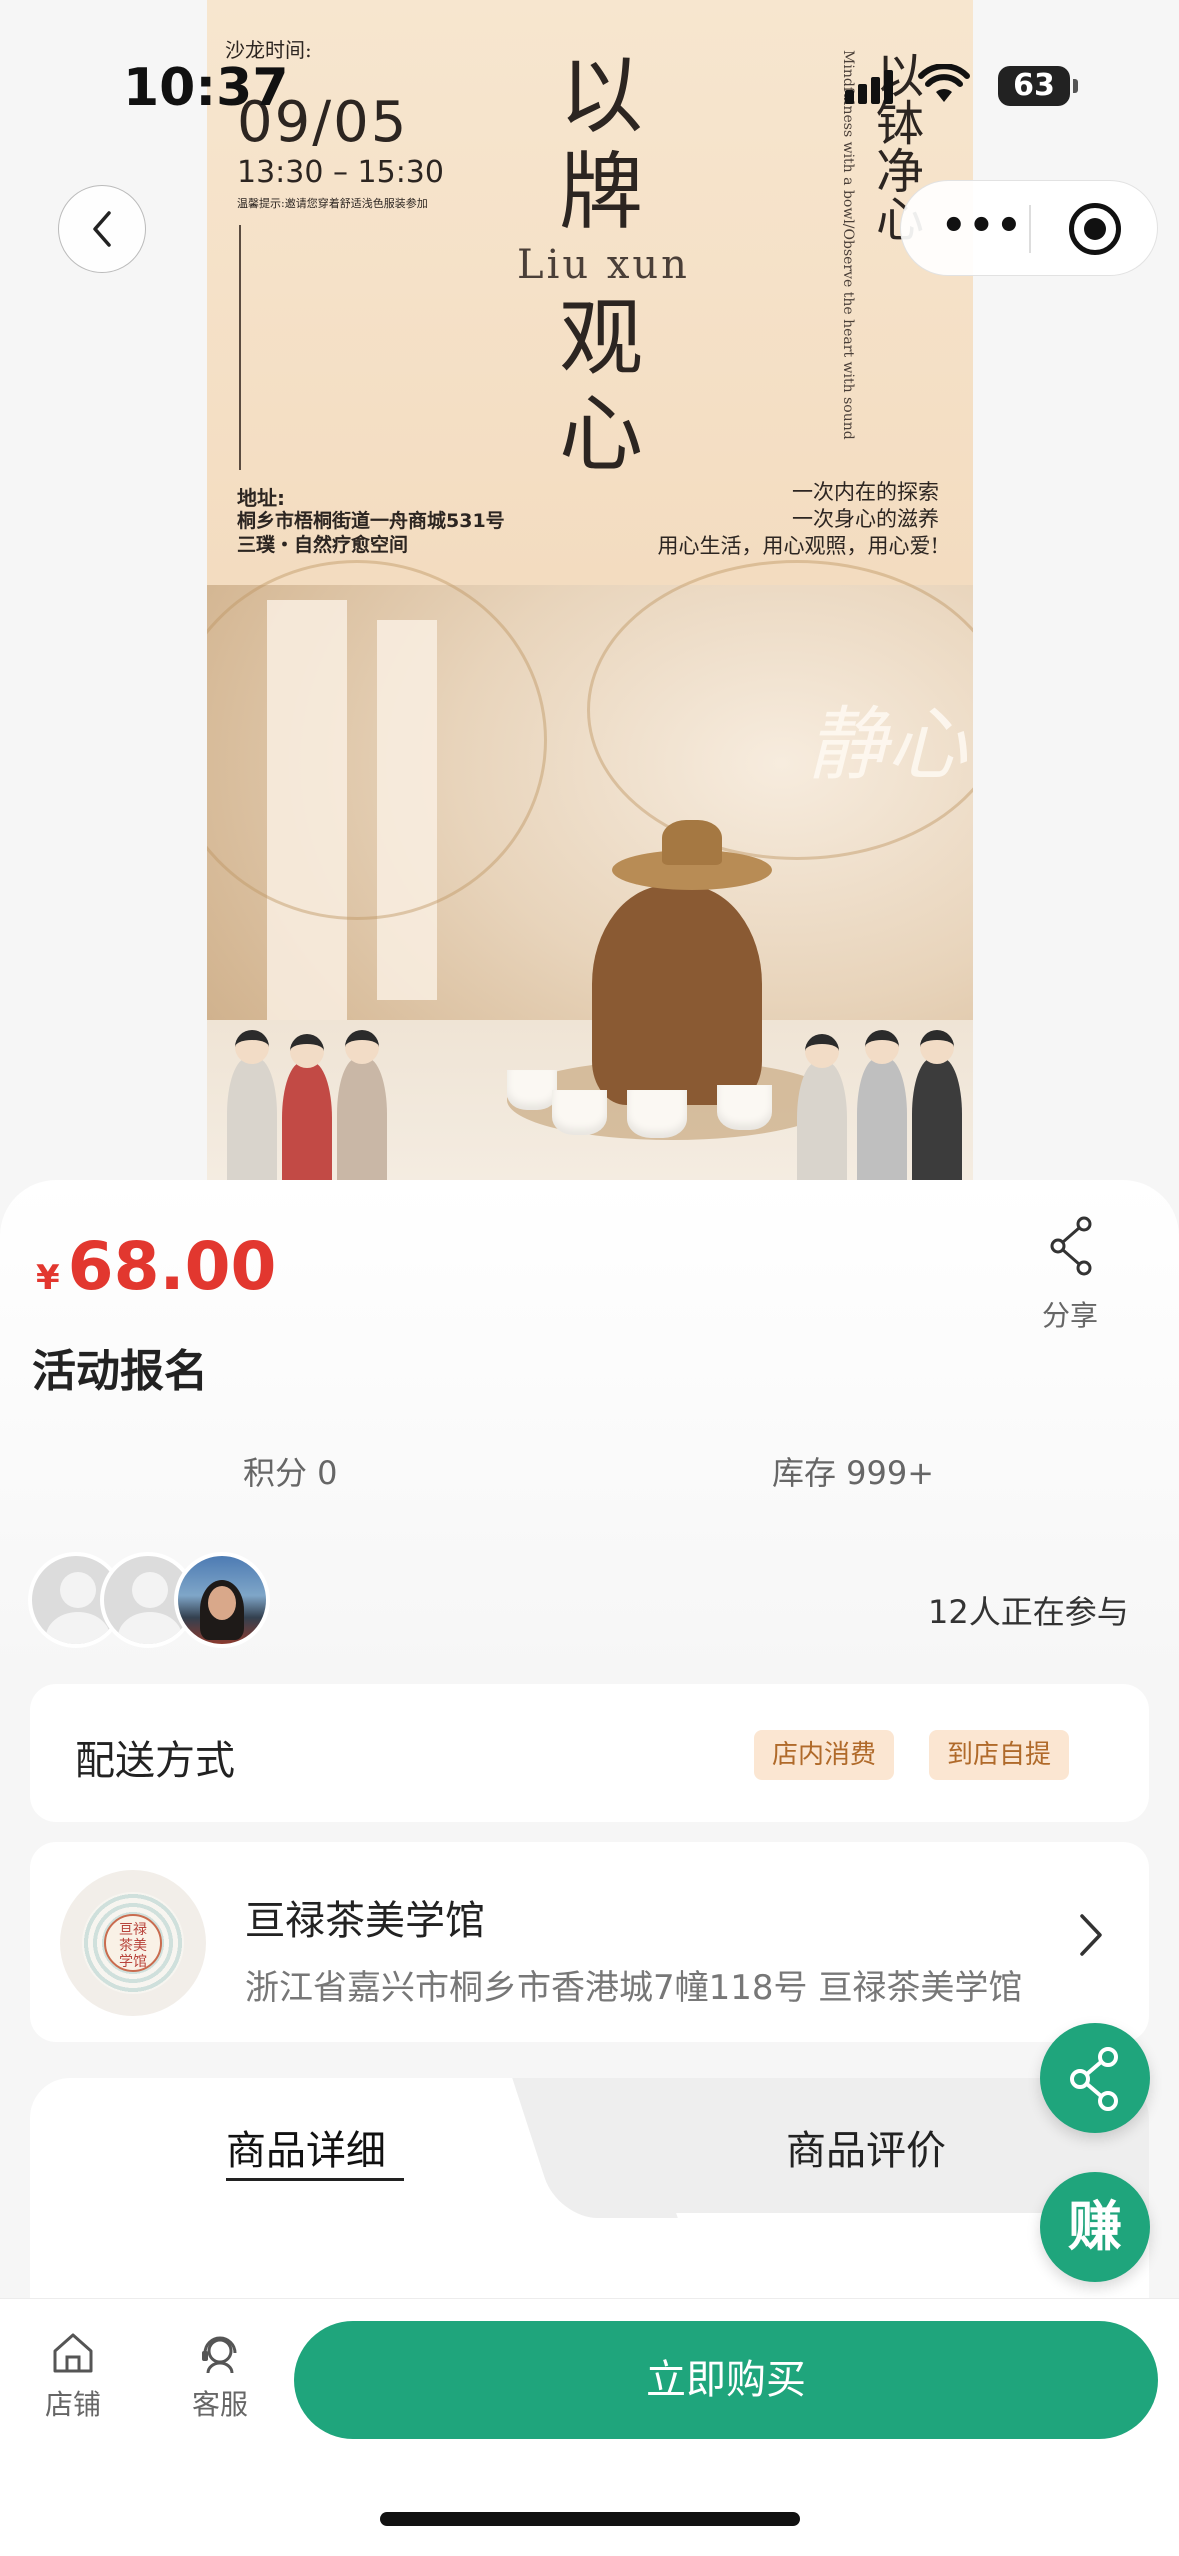  Describe the element at coordinates (871, 87) in the screenshot. I see `cellular-signal-icon` at that location.